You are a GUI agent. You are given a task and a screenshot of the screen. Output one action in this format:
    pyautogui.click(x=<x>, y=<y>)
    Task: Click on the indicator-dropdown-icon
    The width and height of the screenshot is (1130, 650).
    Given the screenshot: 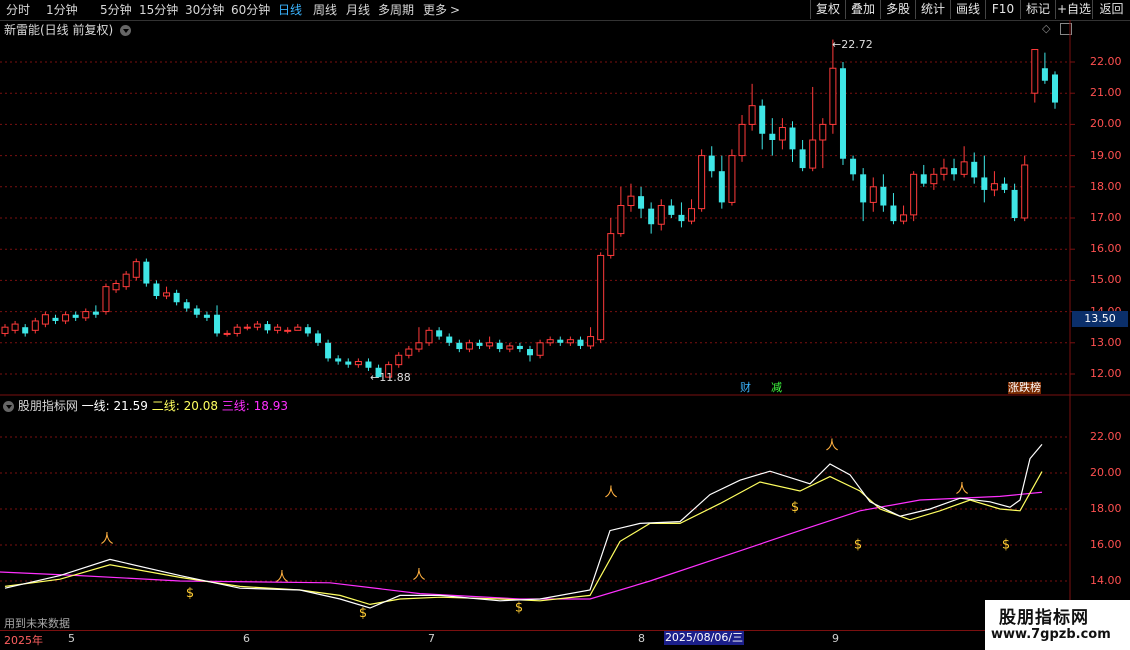 What is the action you would take?
    pyautogui.click(x=8, y=406)
    